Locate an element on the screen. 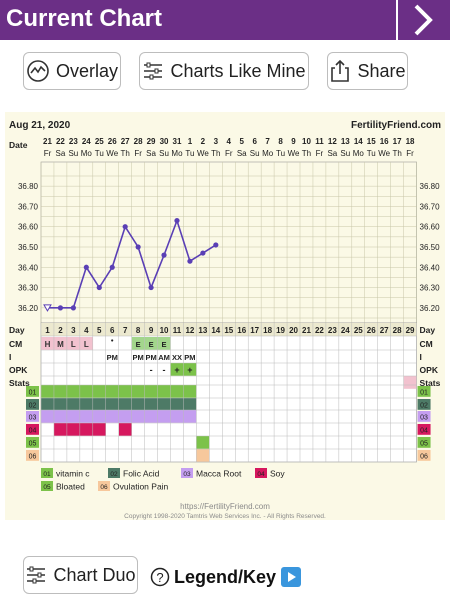 The height and width of the screenshot is (600, 450). day-cell: 21 is located at coordinates (306, 330).